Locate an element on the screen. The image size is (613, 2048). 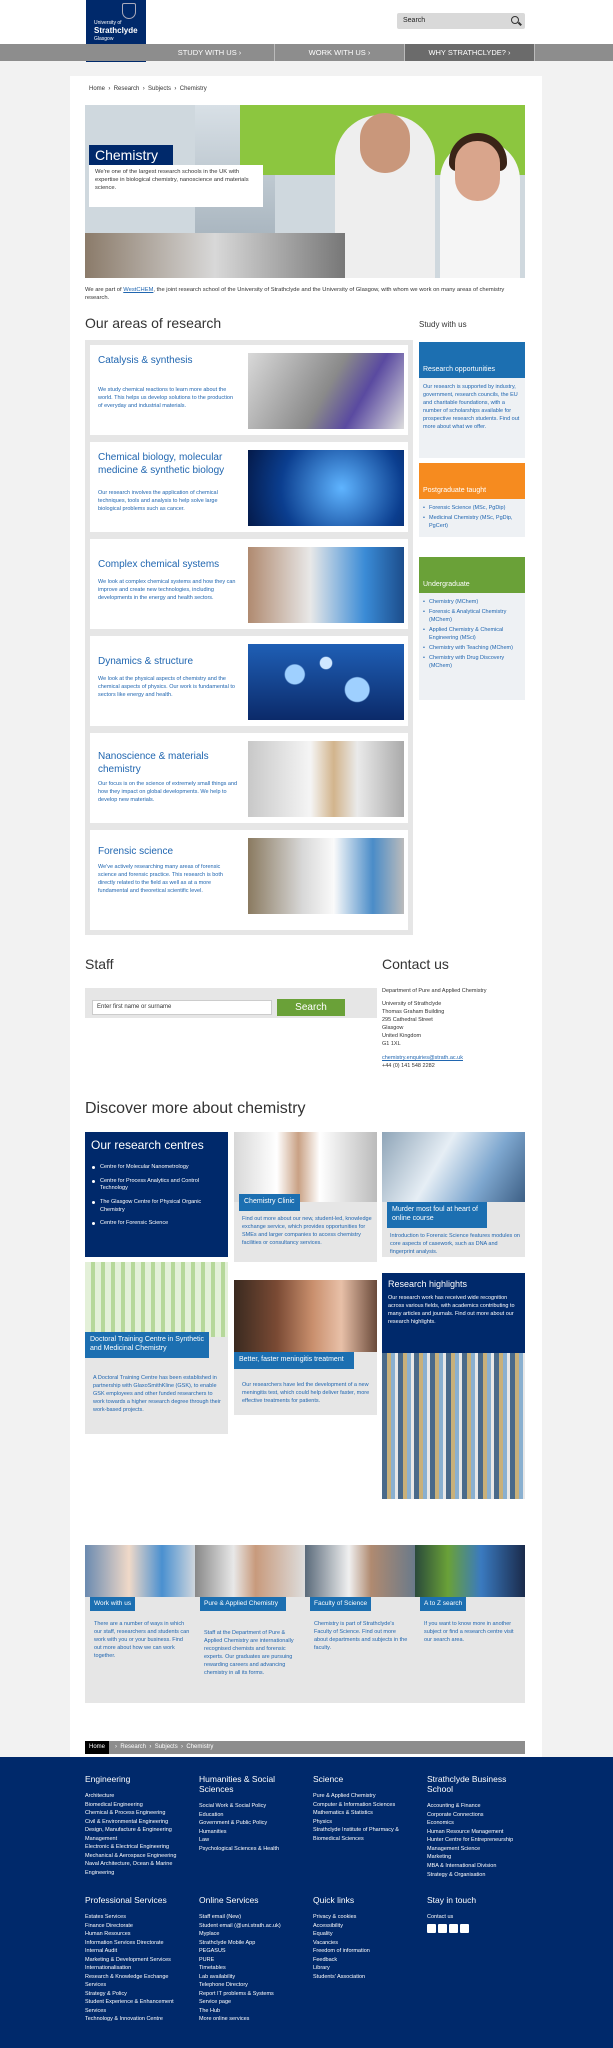
twitter-icon is located at coordinates (453, 1928).